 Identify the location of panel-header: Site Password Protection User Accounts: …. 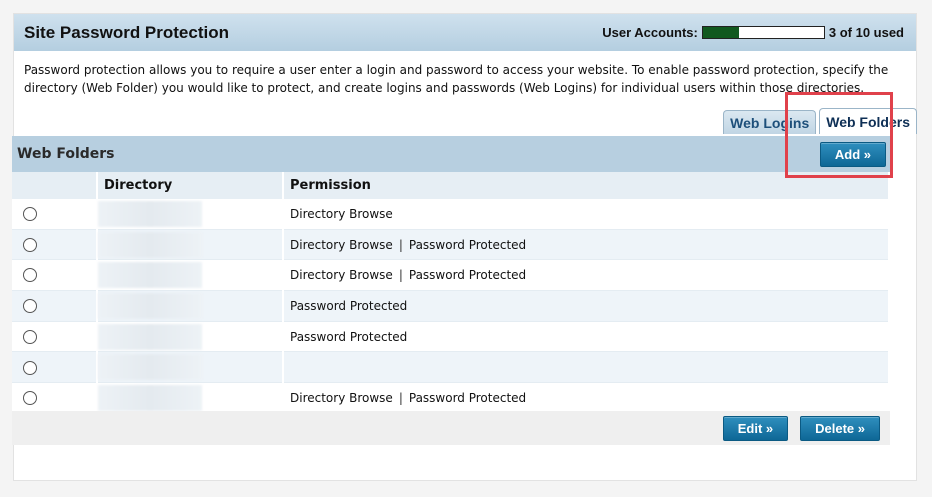
(465, 32).